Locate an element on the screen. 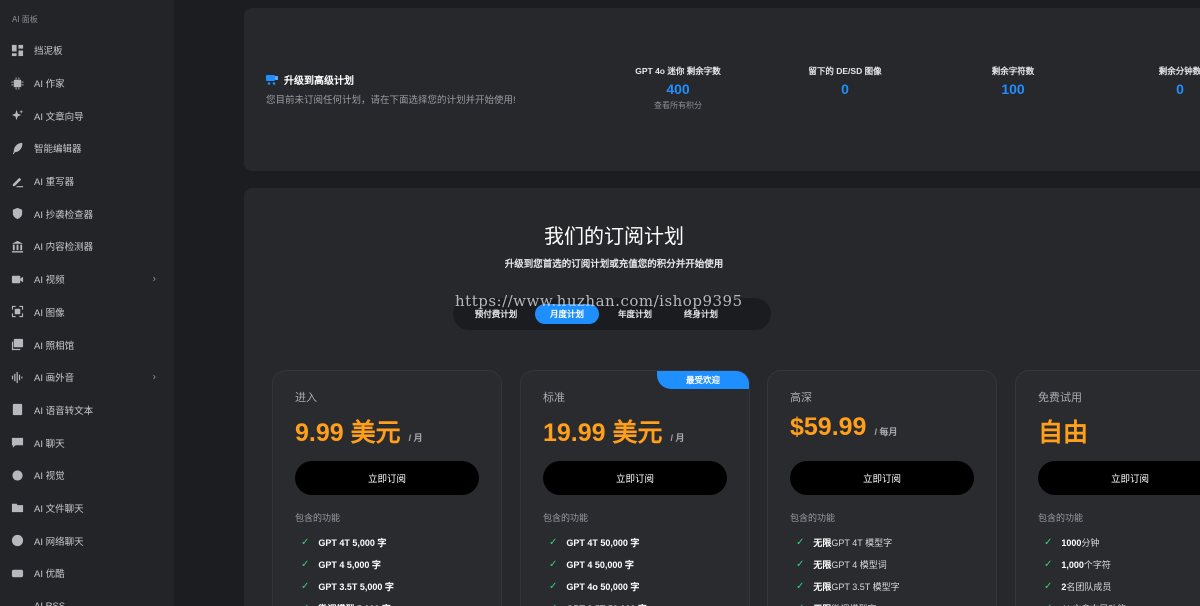 The width and height of the screenshot is (1200, 606). plan-price: $59.99 is located at coordinates (828, 427).